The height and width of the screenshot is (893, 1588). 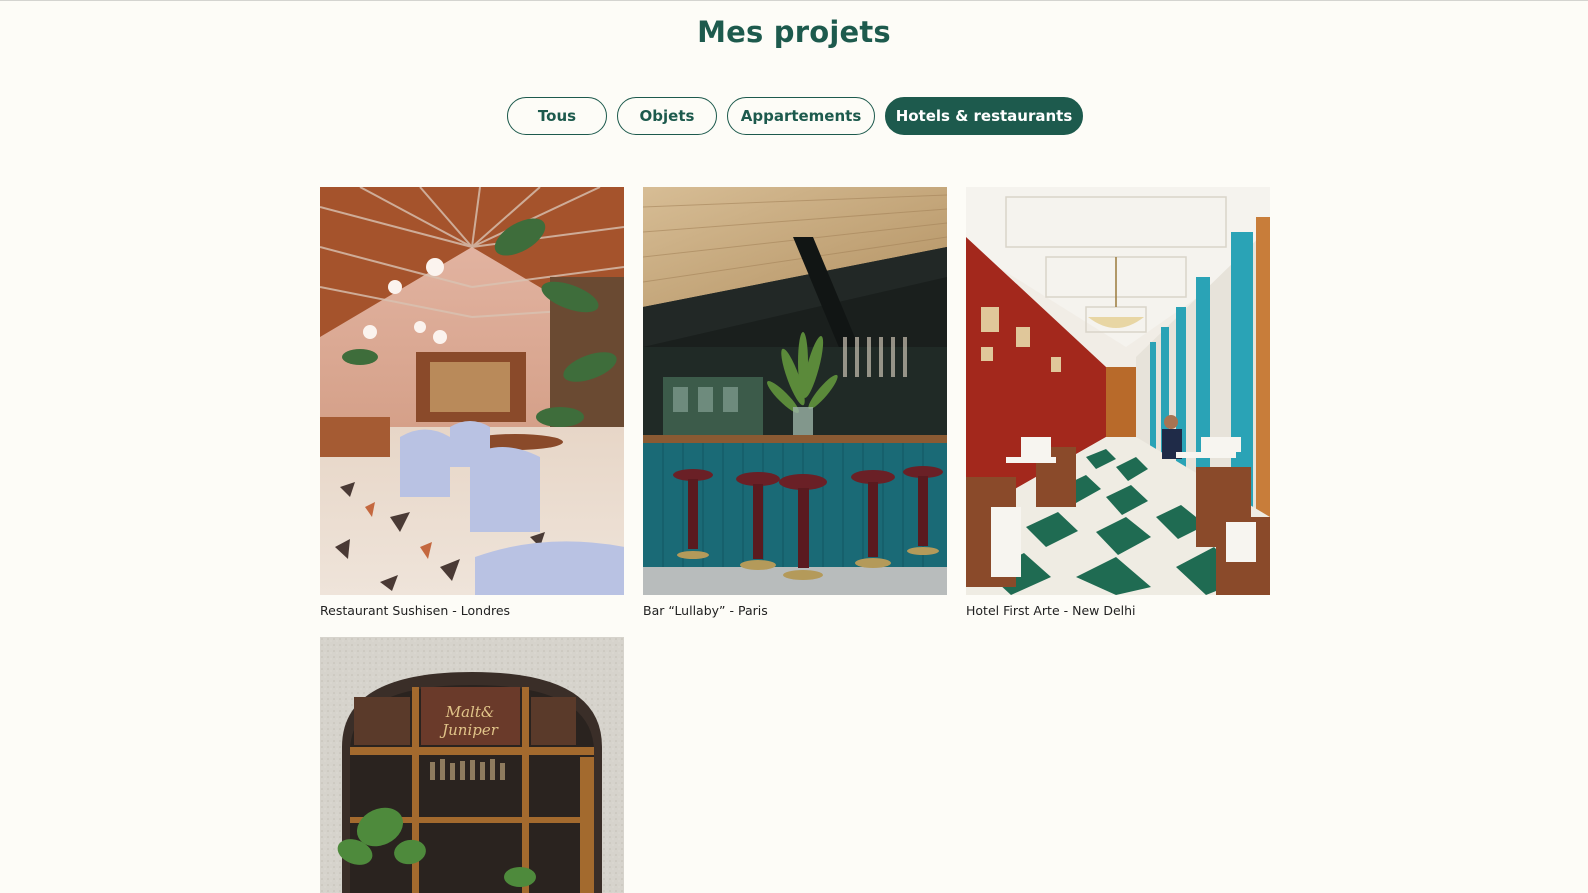 What do you see at coordinates (469, 730) in the screenshot?
I see `svg-text: Juniper` at bounding box center [469, 730].